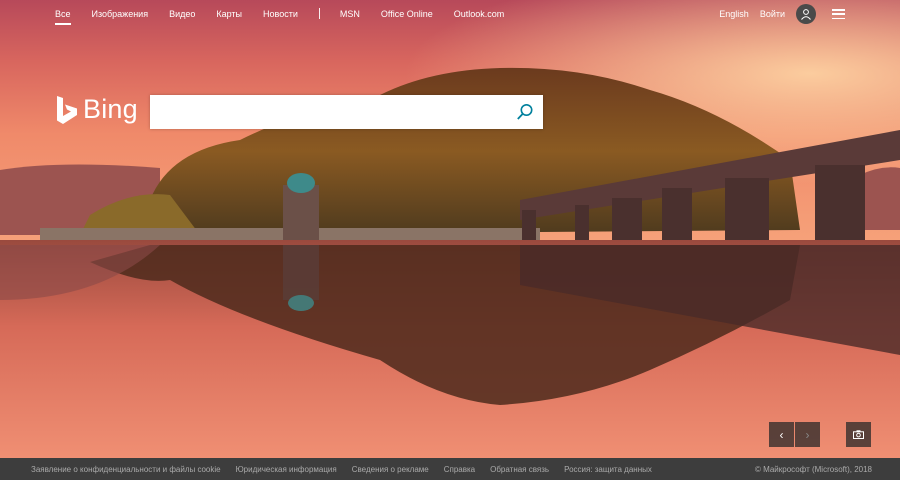 The width and height of the screenshot is (900, 480). Describe the element at coordinates (813, 469) in the screenshot. I see `copyright-text: © Майкрософт (Microsoft), 2018` at that location.